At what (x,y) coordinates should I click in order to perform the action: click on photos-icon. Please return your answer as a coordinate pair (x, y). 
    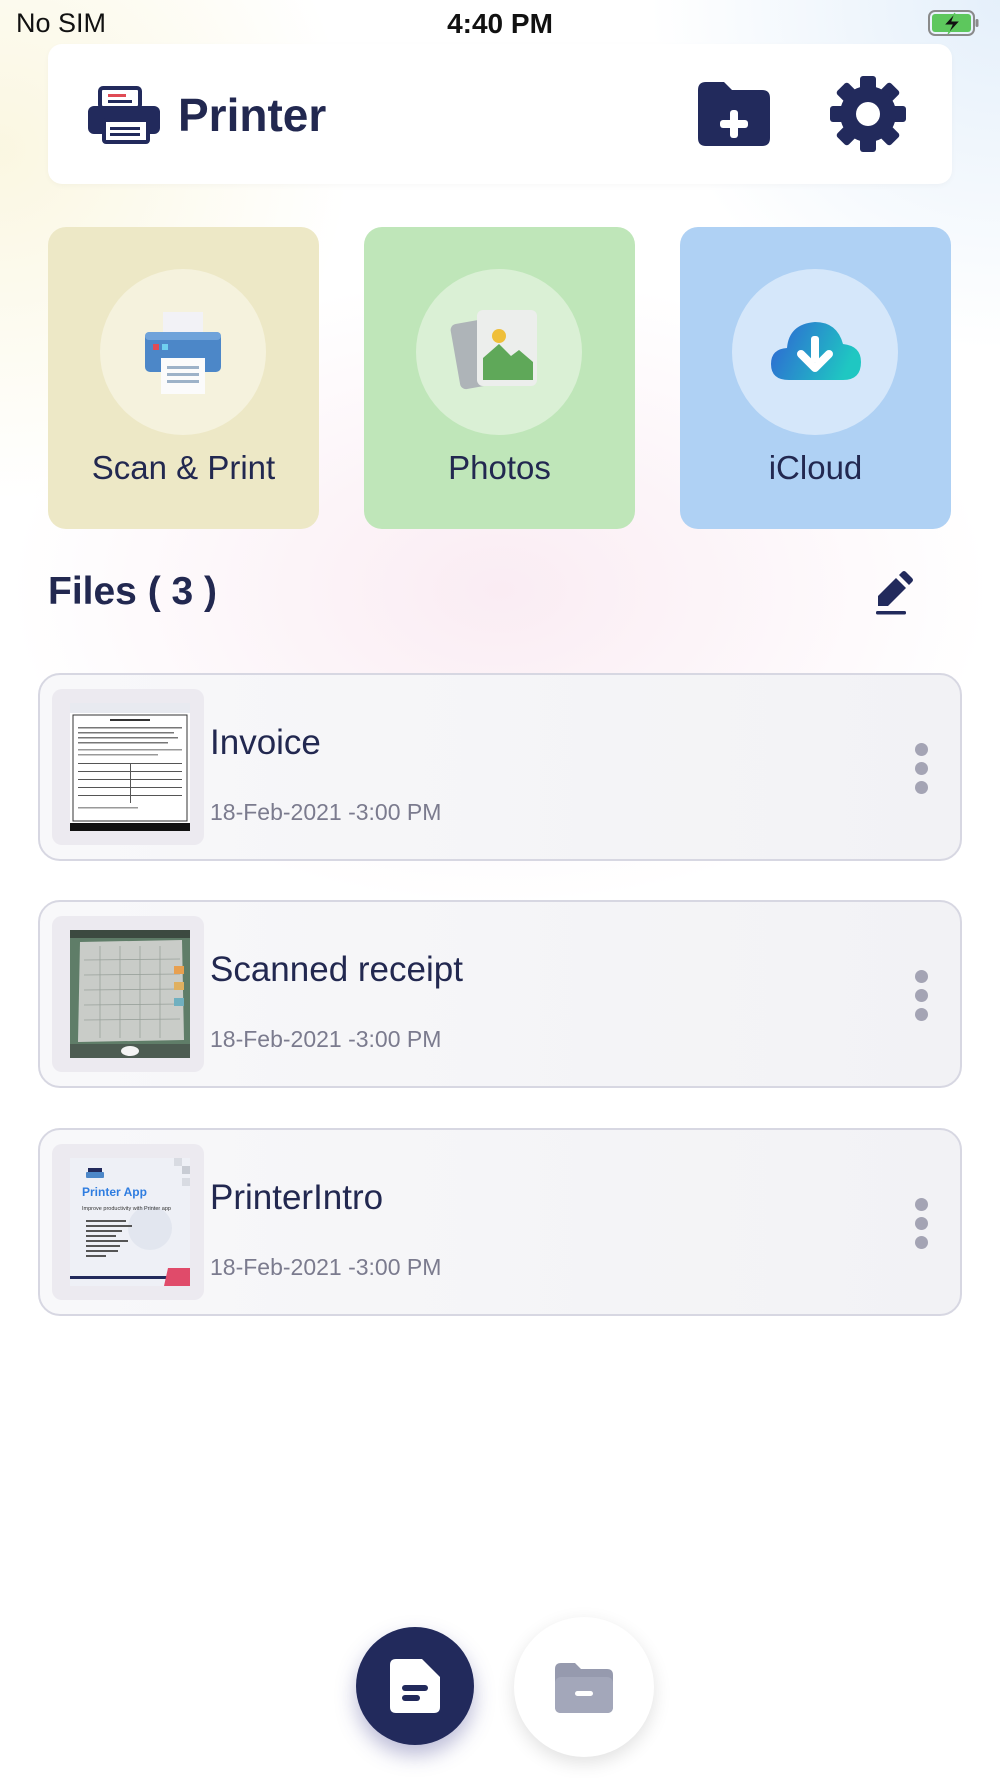
    Looking at the image, I should click on (493, 350).